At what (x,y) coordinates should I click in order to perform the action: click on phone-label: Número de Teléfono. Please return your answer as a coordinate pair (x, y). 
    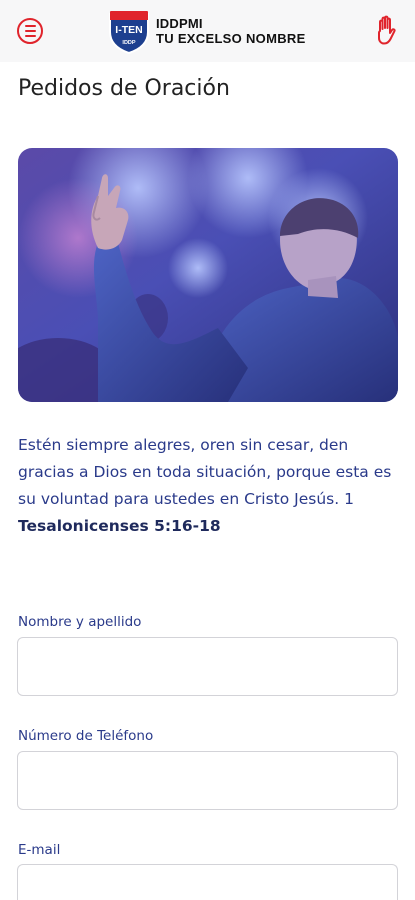
    Looking at the image, I should click on (86, 736).